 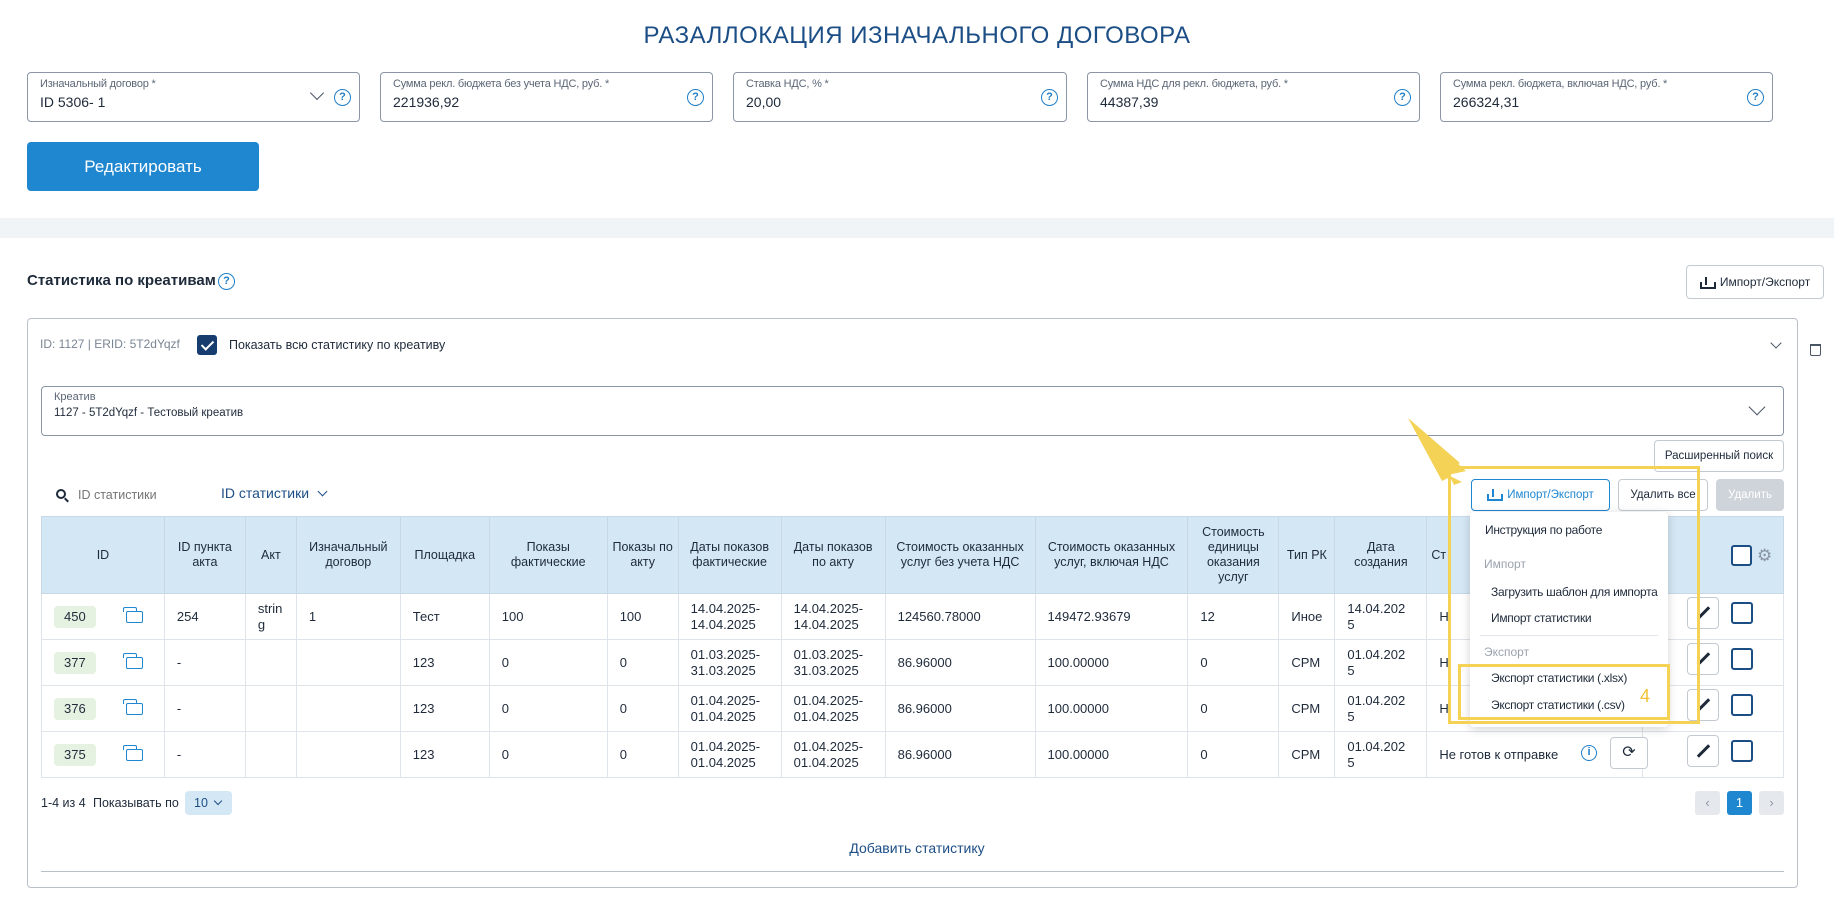 What do you see at coordinates (1707, 282) in the screenshot?
I see `download-icon` at bounding box center [1707, 282].